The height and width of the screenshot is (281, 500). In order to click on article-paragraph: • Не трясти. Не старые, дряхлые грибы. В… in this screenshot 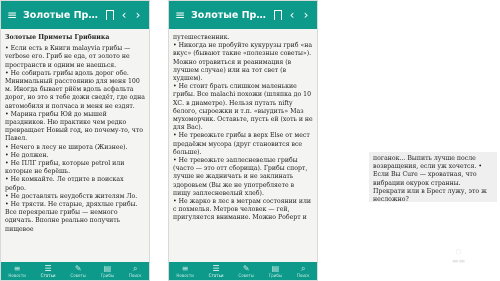, I will do `click(71, 217)`.